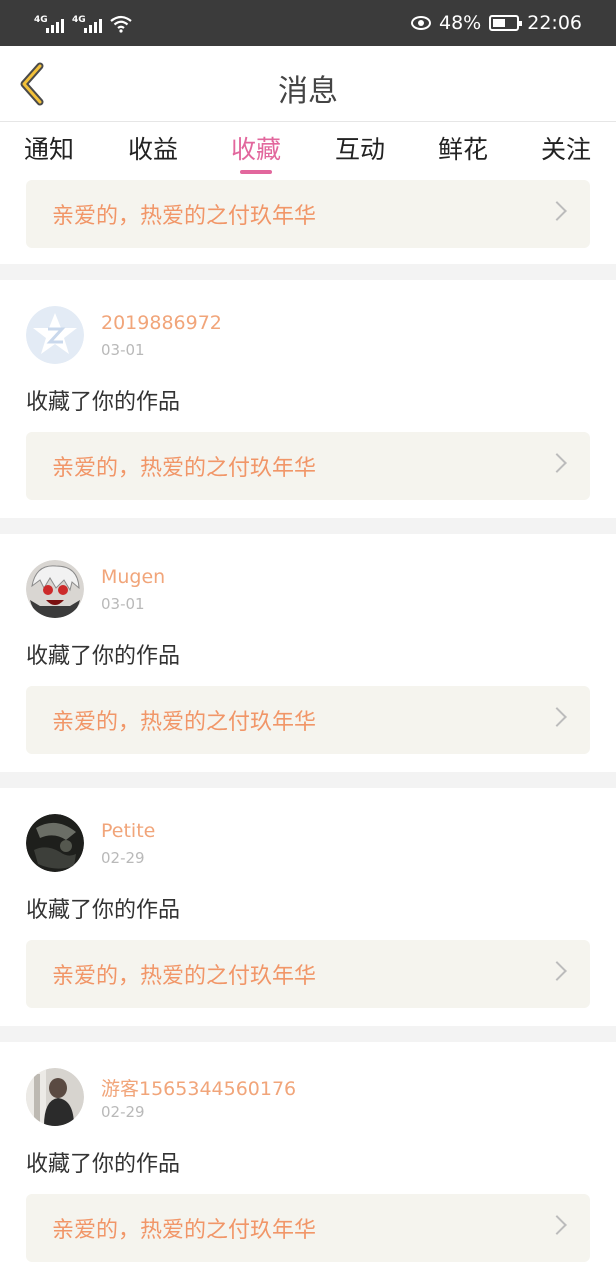 Image resolution: width=616 pixels, height=1280 pixels. I want to click on qq-avatar-icon, so click(55, 335).